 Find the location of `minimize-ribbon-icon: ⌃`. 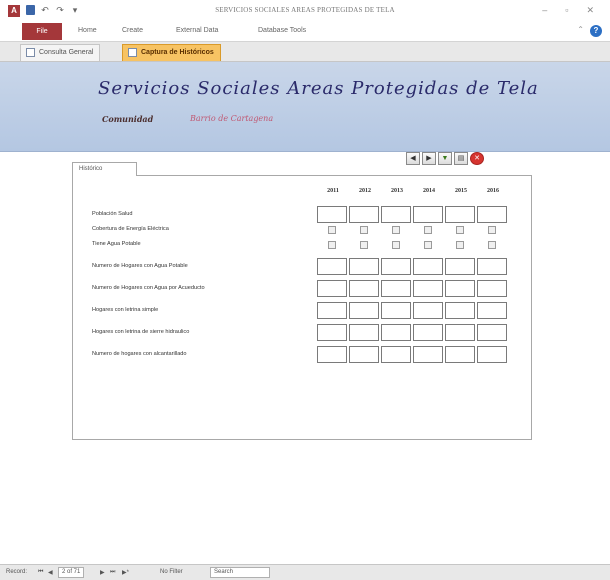

minimize-ribbon-icon: ⌃ is located at coordinates (580, 29).